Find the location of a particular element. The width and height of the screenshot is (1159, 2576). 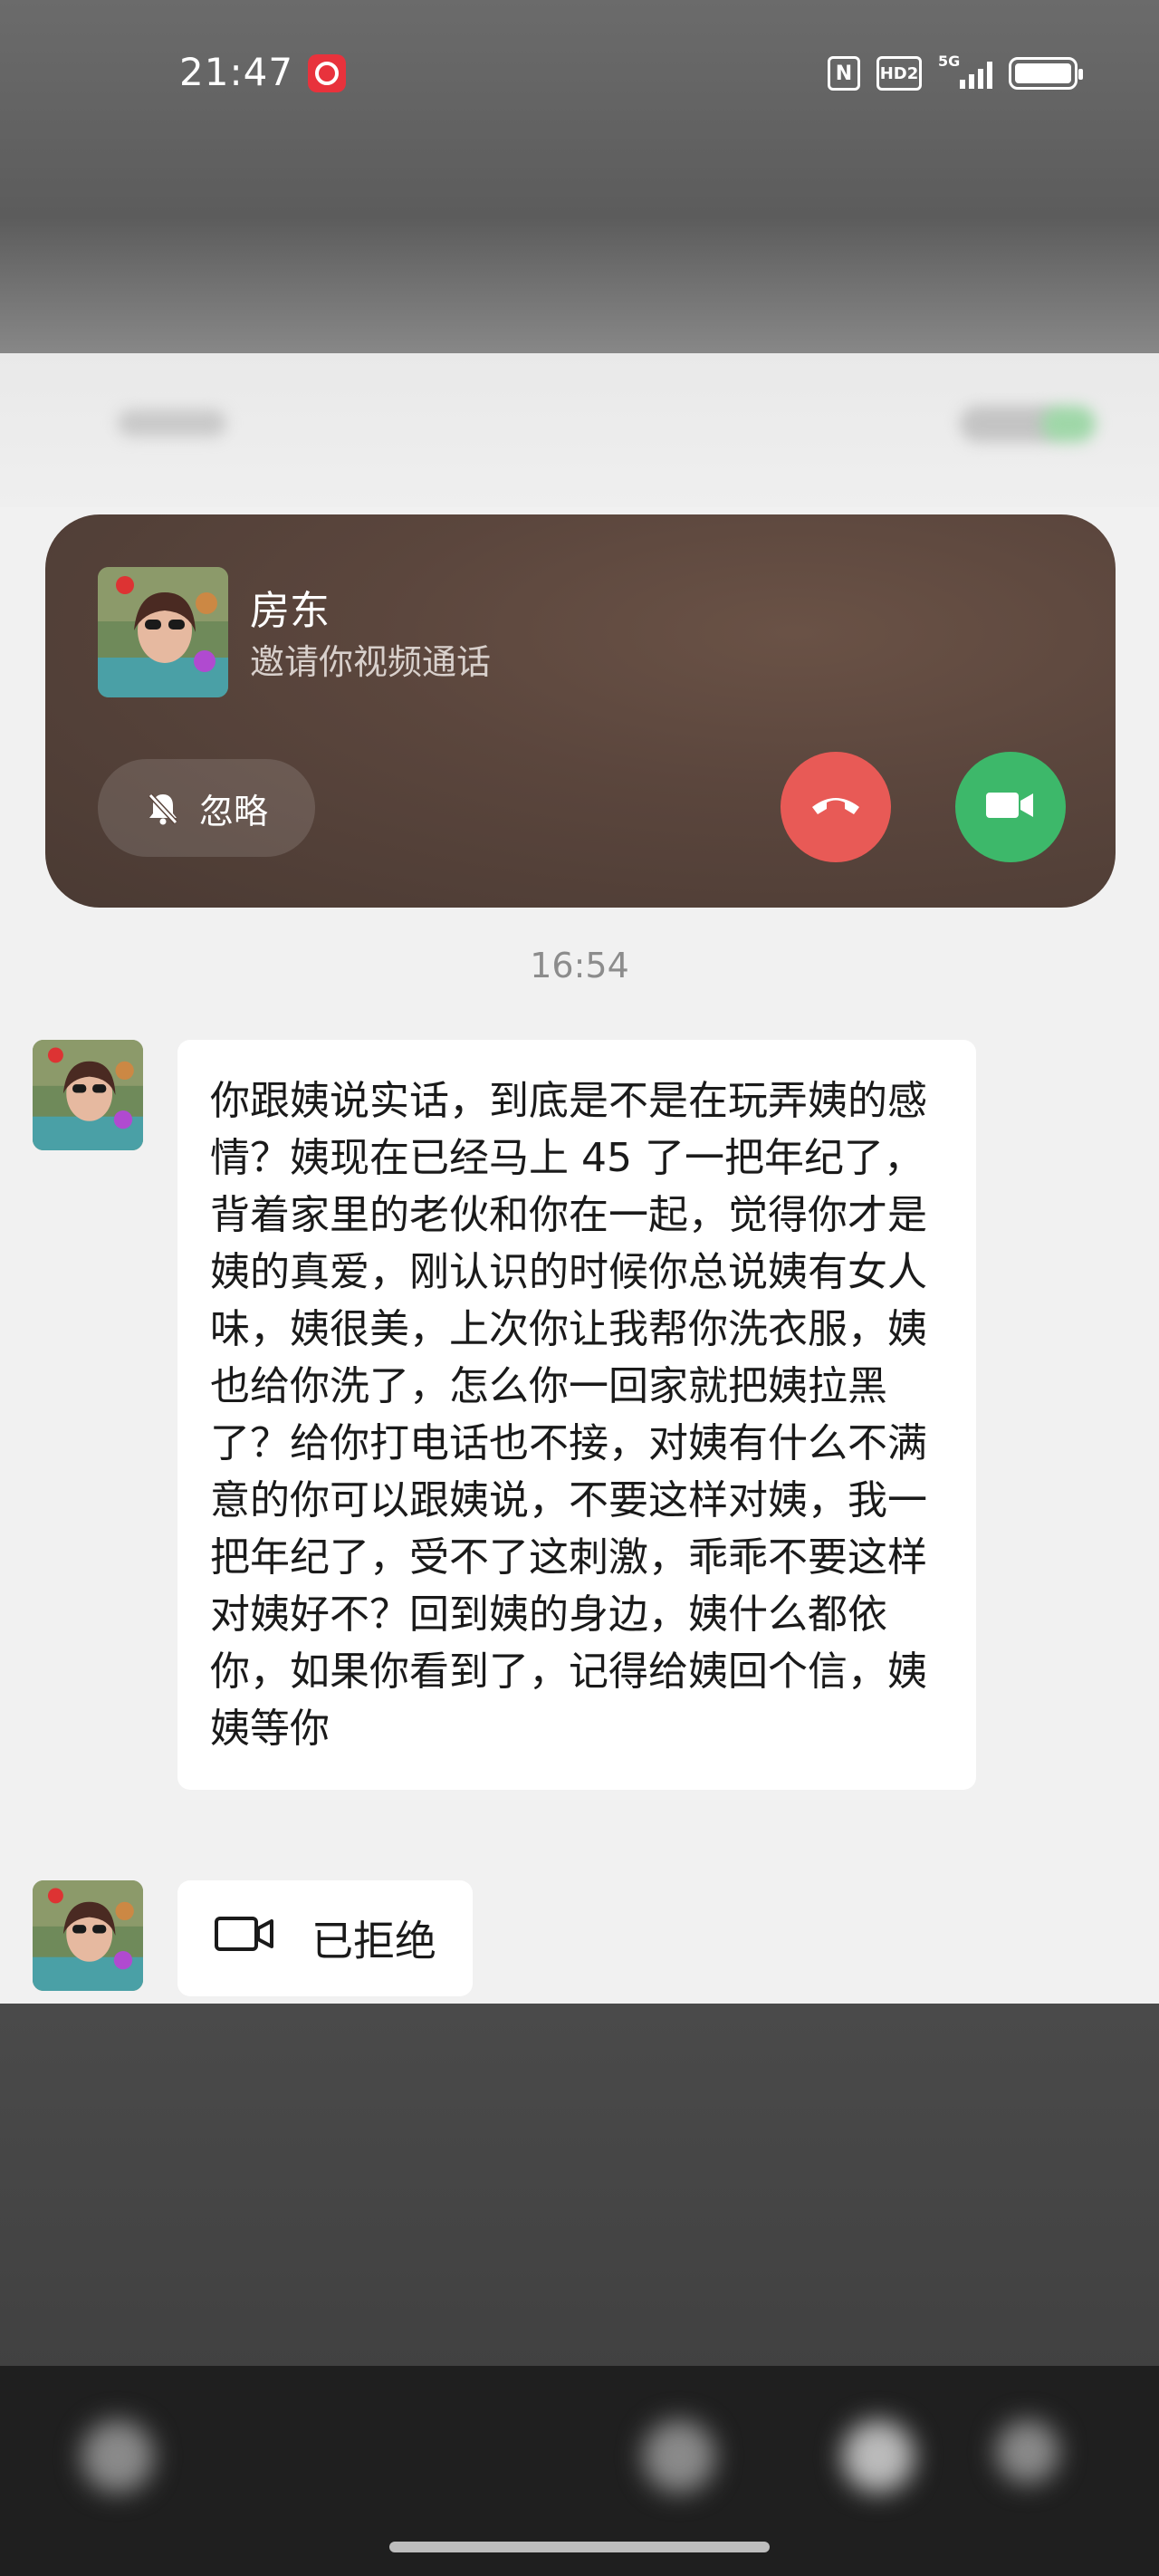

call-subtitle: 邀请你视频通话 is located at coordinates (371, 662).